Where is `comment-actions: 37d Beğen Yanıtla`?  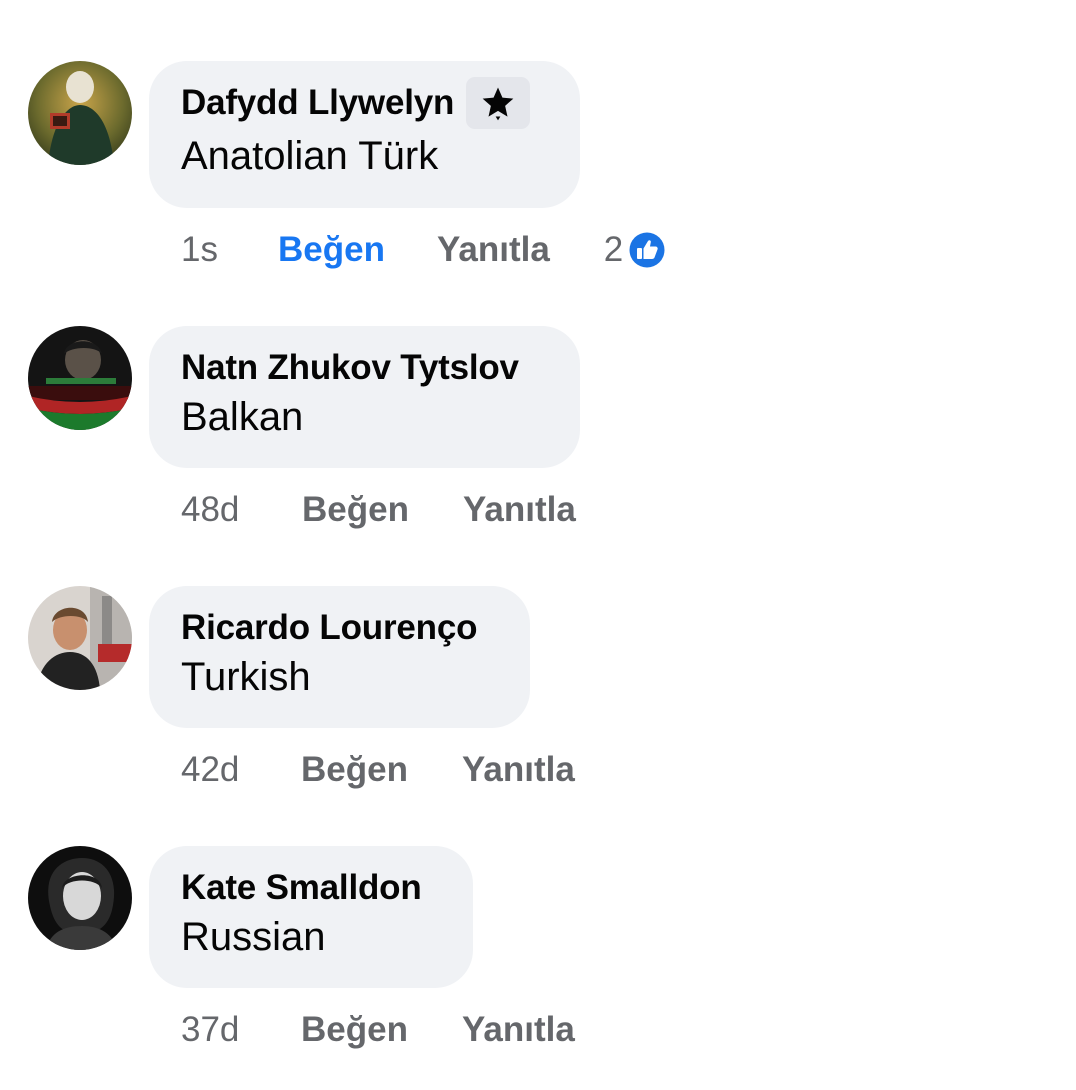
comment-actions: 37d Beğen Yanıtla is located at coordinates (405, 1030).